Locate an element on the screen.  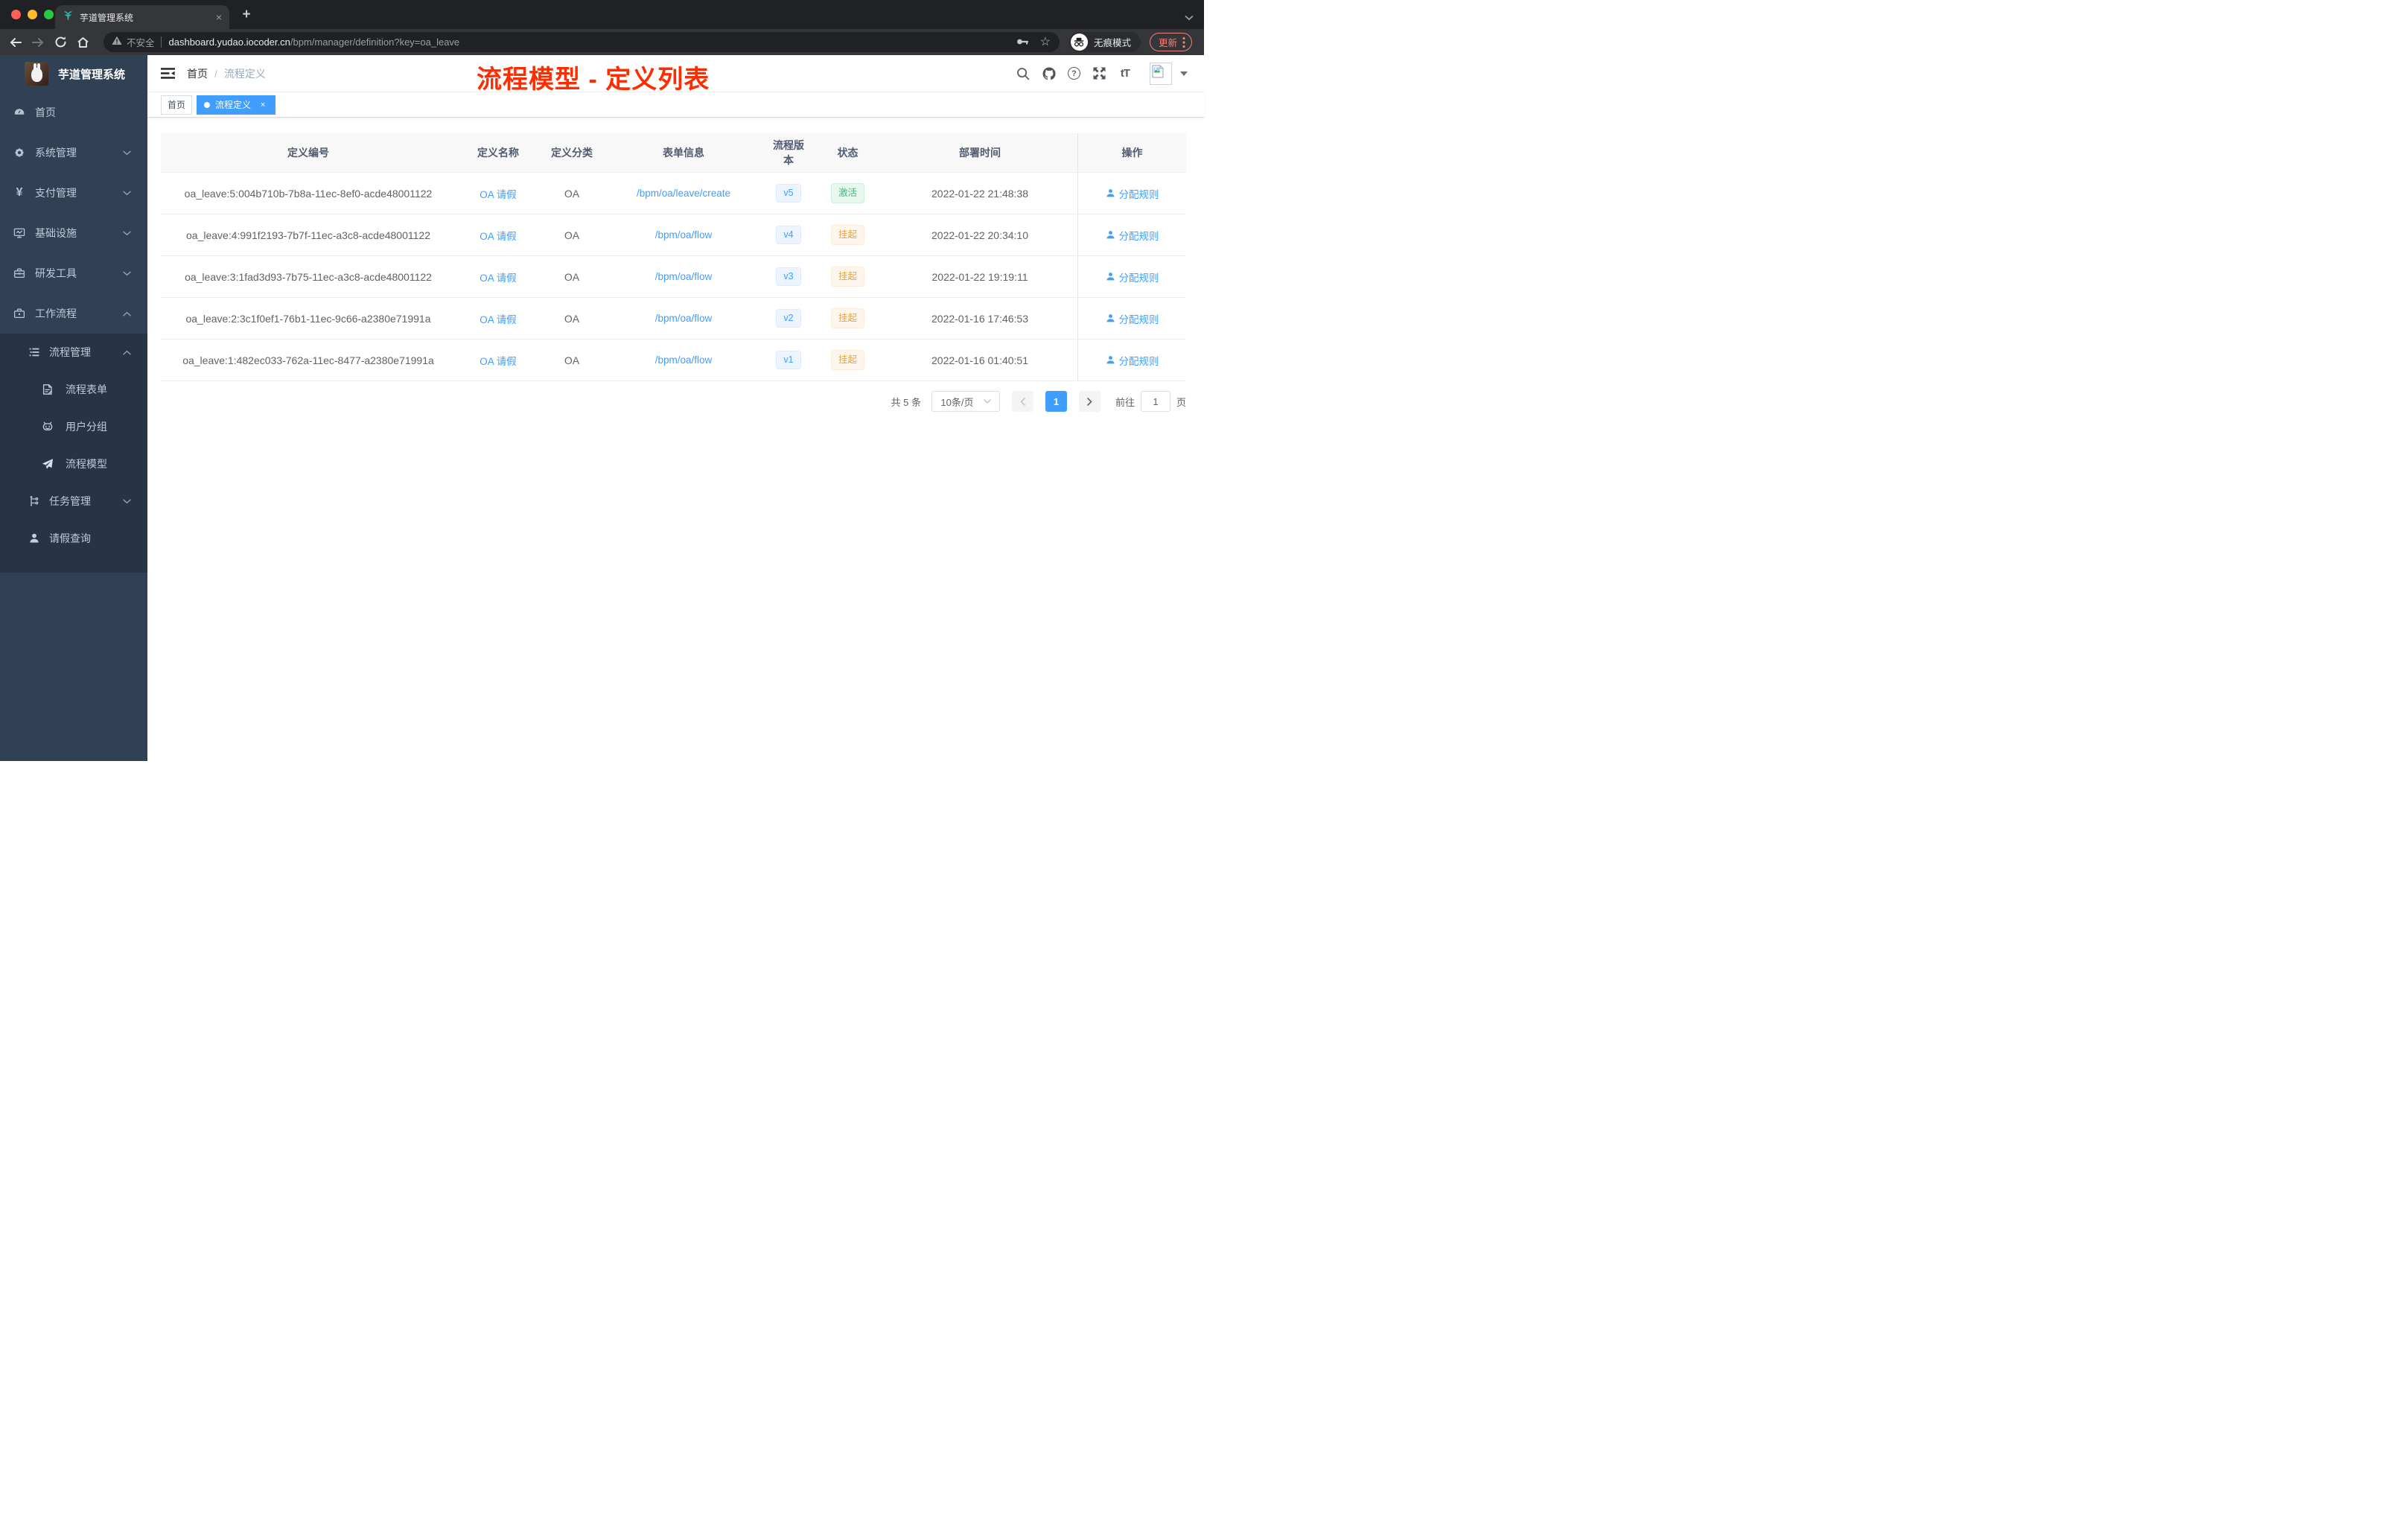
browser-tab: 芋道管理系统 × is located at coordinates (142, 17).